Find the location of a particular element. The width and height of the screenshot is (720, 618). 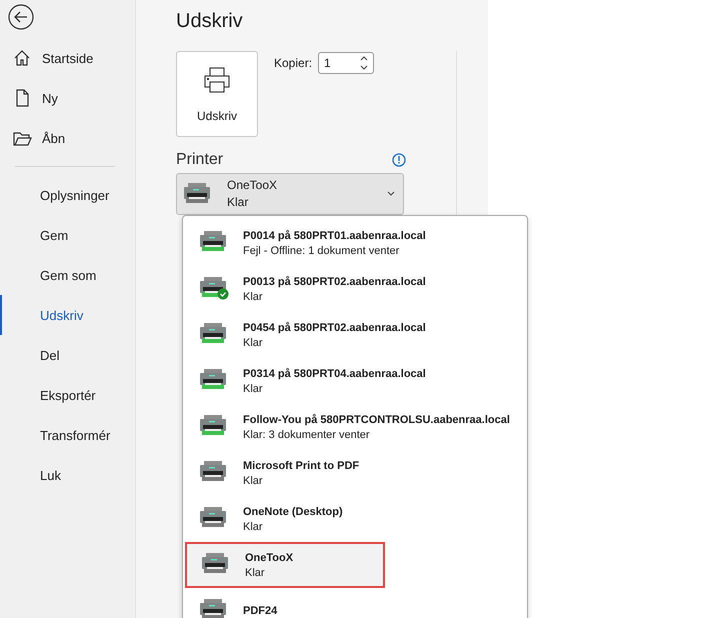

printer-name: P0014 på 580PRT01.aabenraa.local is located at coordinates (334, 236).